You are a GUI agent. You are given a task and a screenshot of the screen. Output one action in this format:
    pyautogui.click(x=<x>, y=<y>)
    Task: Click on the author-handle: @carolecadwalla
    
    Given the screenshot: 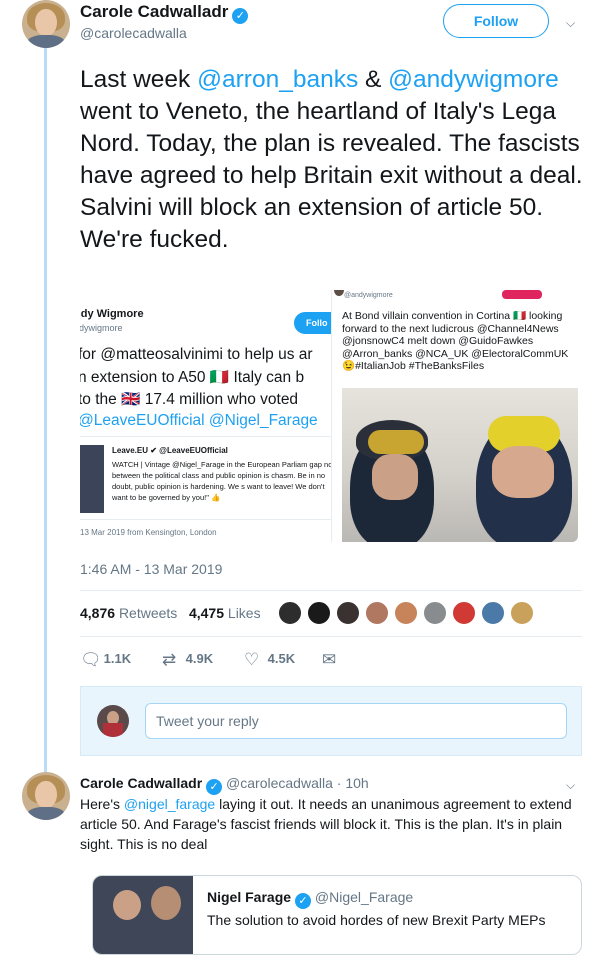 What is the action you would take?
    pyautogui.click(x=133, y=33)
    